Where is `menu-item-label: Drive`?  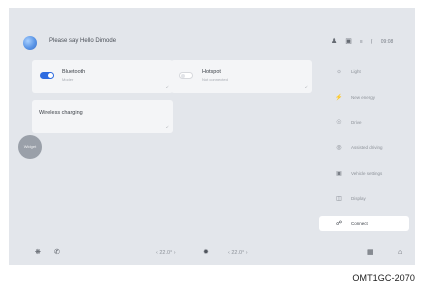 menu-item-label: Drive is located at coordinates (356, 122).